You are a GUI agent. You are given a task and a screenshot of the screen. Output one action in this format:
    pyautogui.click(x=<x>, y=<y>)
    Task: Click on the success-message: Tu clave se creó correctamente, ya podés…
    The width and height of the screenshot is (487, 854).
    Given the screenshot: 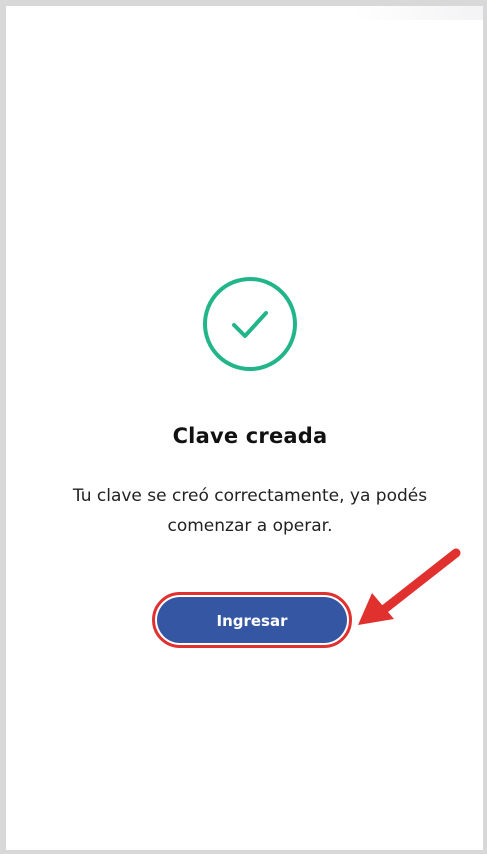 What is the action you would take?
    pyautogui.click(x=250, y=511)
    